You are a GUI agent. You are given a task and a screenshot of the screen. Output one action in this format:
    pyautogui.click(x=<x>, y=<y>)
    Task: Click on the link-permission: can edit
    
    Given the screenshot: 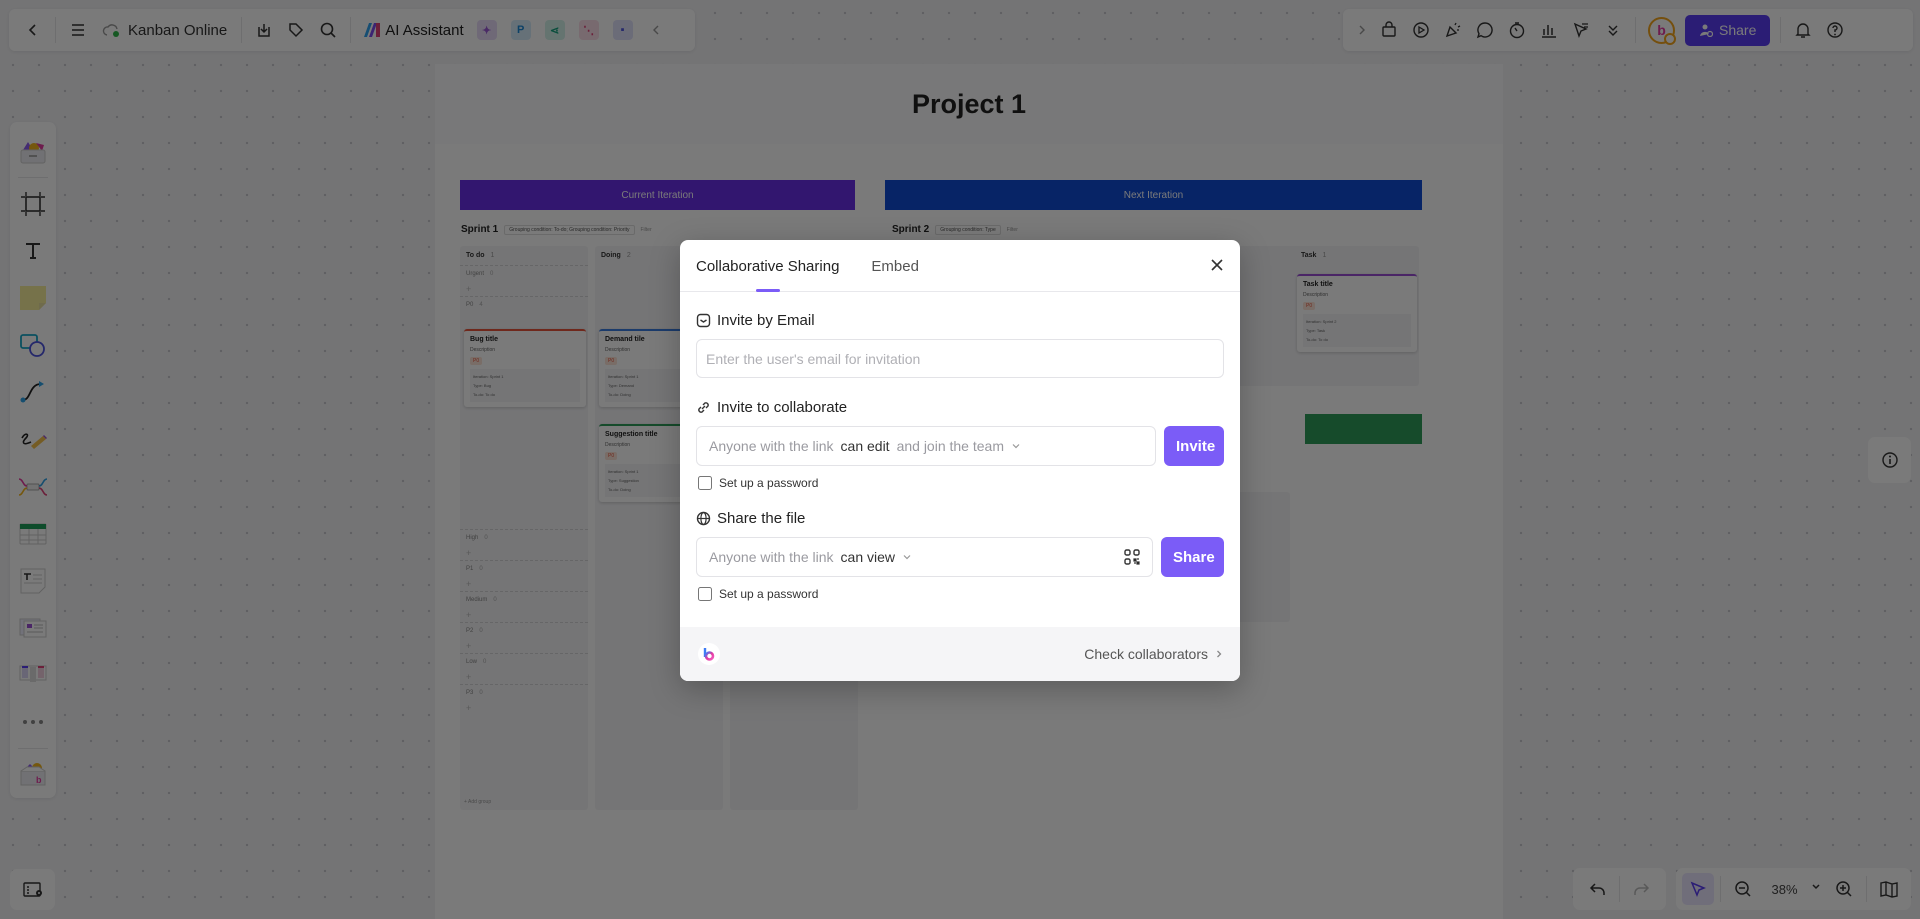 What is the action you would take?
    pyautogui.click(x=865, y=446)
    